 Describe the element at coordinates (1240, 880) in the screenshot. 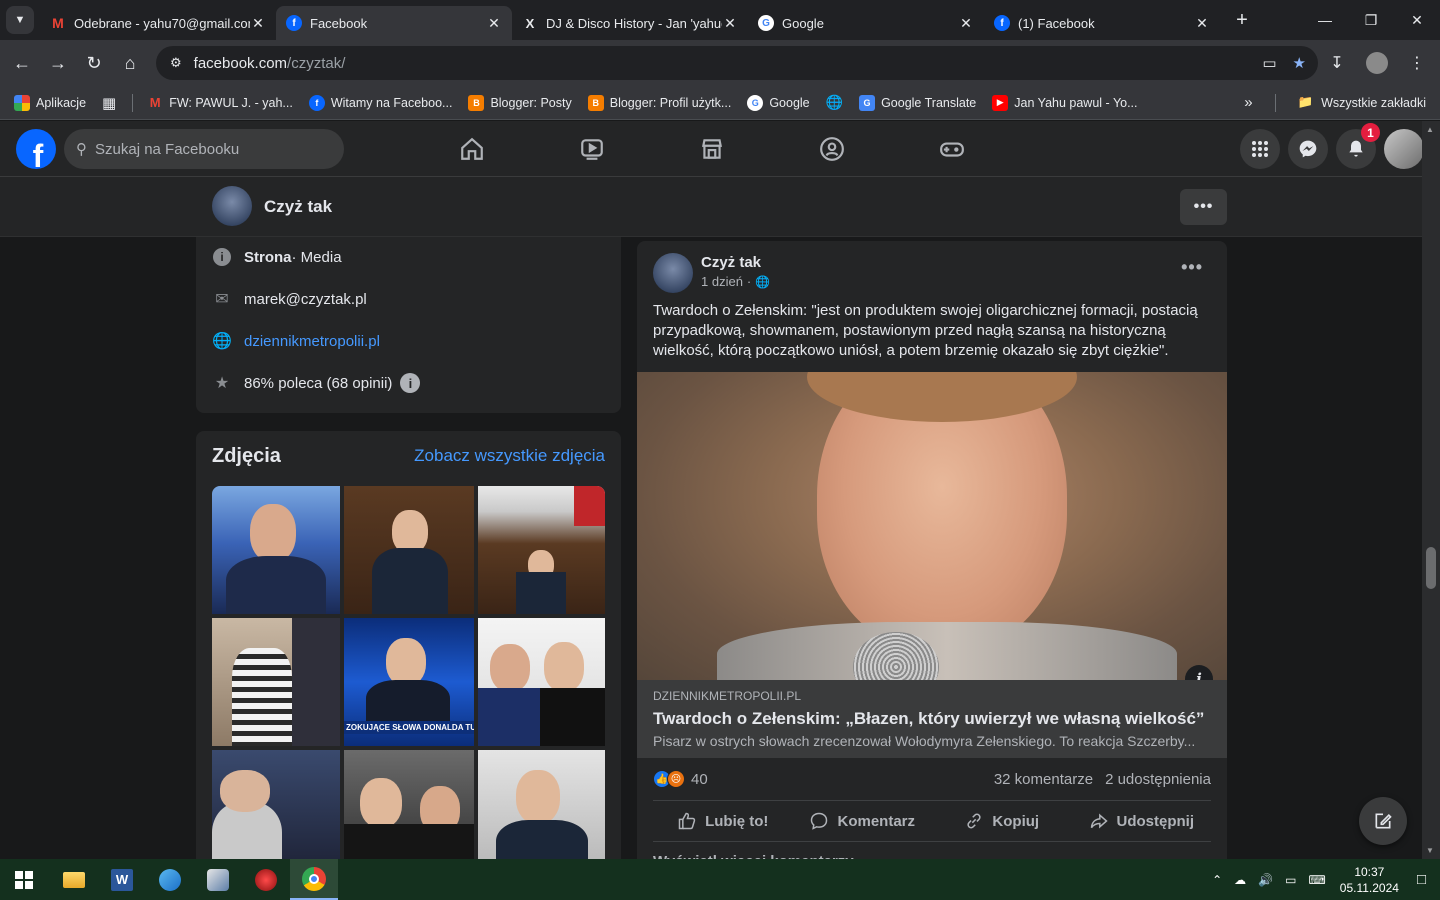

I see `onedrive-cloud-icon: ☁` at that location.